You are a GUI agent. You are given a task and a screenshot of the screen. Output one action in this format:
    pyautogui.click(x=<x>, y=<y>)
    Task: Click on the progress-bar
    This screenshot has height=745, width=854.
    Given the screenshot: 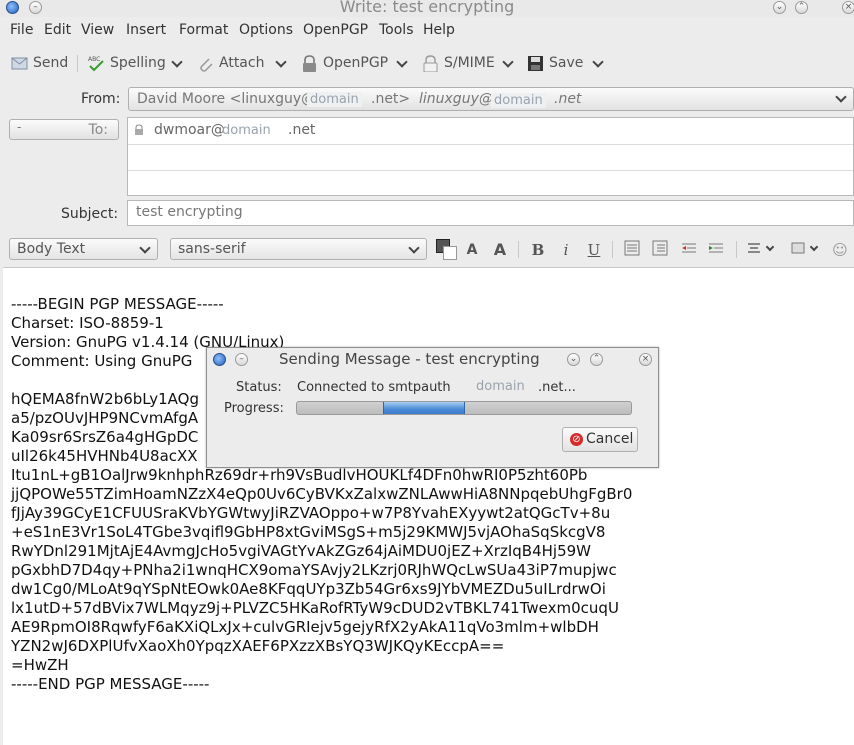 What is the action you would take?
    pyautogui.click(x=464, y=408)
    